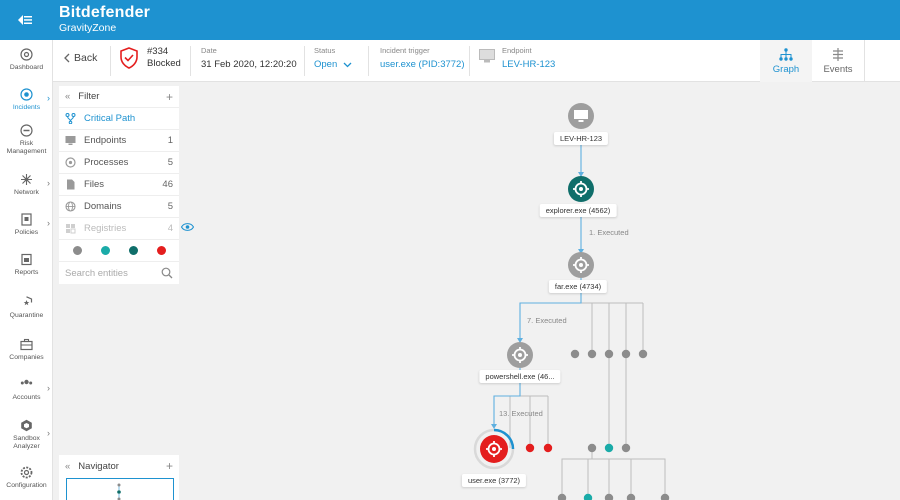  What do you see at coordinates (838, 61) in the screenshot?
I see `tab-events: Events` at bounding box center [838, 61].